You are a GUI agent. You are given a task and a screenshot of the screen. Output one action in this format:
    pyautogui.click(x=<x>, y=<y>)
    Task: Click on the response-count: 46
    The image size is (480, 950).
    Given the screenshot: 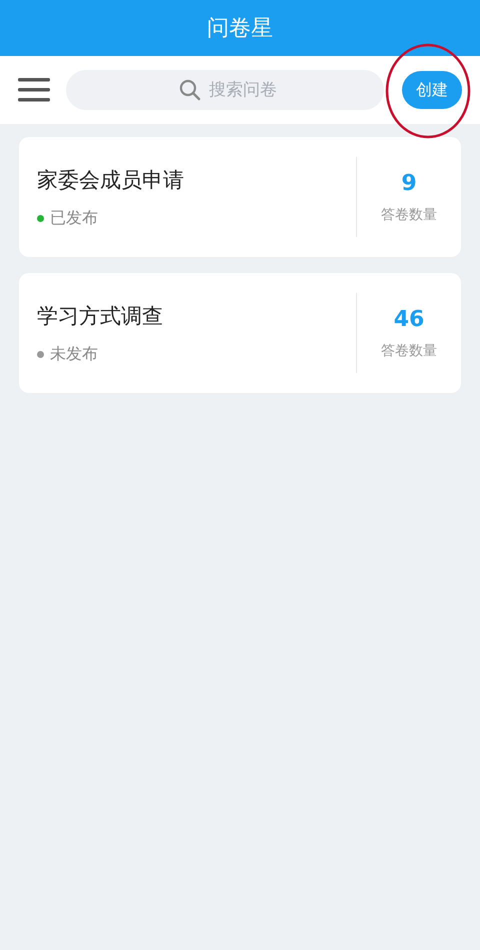 What is the action you would take?
    pyautogui.click(x=409, y=319)
    